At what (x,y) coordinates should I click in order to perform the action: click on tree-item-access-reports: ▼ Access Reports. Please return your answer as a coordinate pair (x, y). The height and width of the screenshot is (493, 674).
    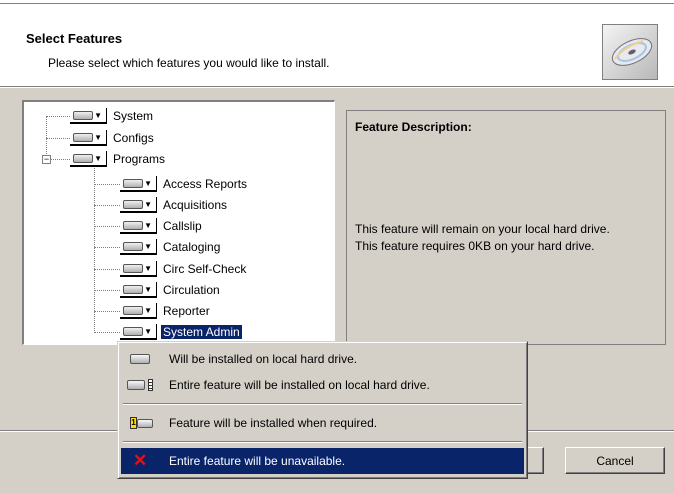
    Looking at the image, I should click on (184, 184).